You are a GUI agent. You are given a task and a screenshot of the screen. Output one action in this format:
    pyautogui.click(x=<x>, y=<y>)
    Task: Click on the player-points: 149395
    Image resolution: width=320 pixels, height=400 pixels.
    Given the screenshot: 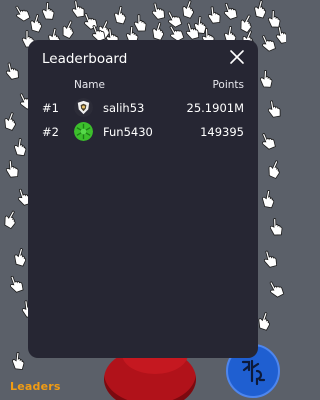 What is the action you would take?
    pyautogui.click(x=222, y=132)
    